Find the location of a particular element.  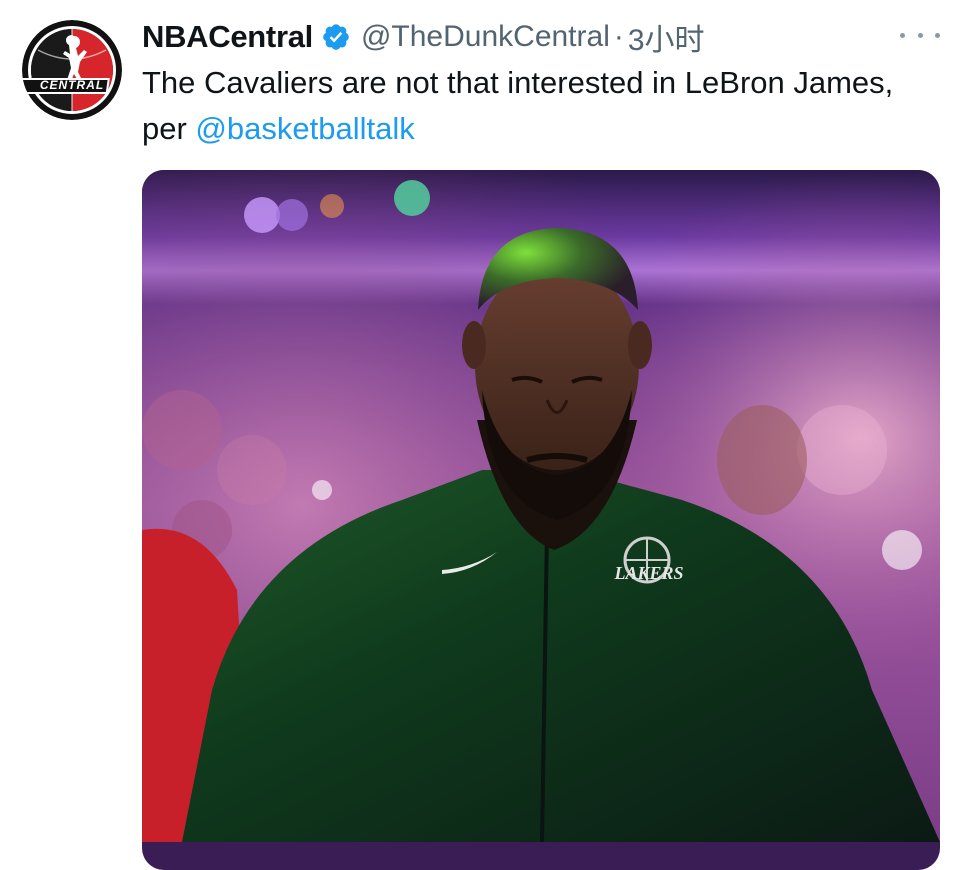

verified-badge-icon is located at coordinates (336, 37).